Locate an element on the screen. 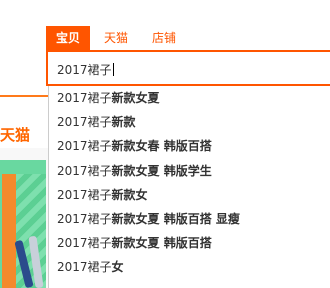 This screenshot has height=288, width=330. suggestion-item: 2017裙子新款 is located at coordinates (189, 122).